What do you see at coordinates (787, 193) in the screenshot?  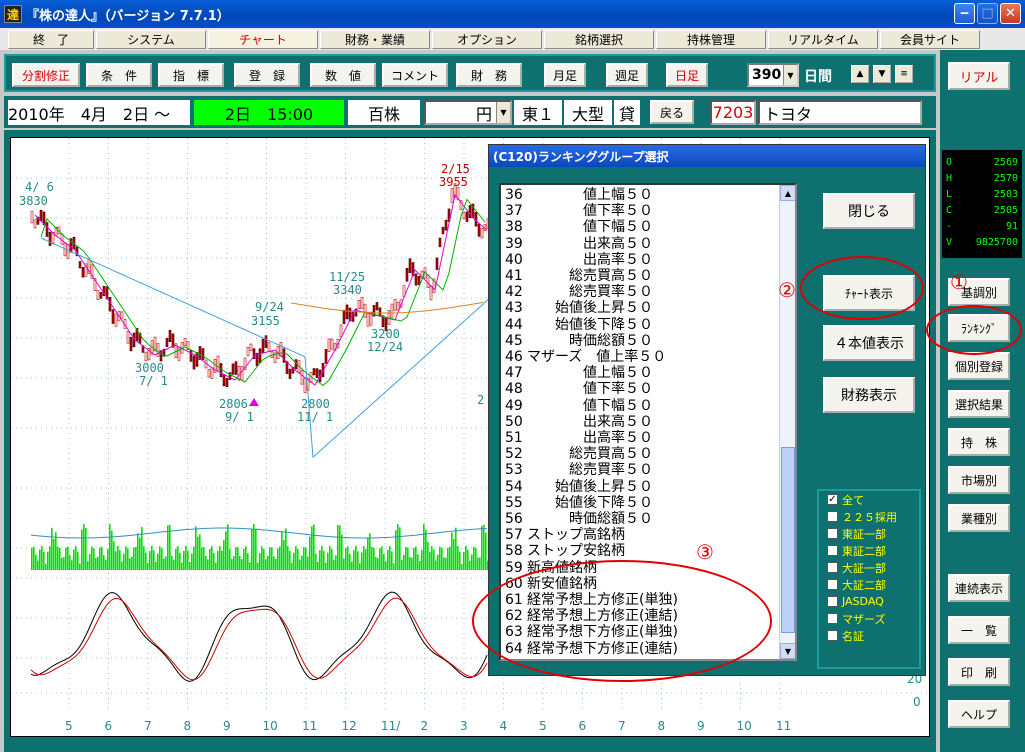 I see `scroll-up-icon: ▲` at bounding box center [787, 193].